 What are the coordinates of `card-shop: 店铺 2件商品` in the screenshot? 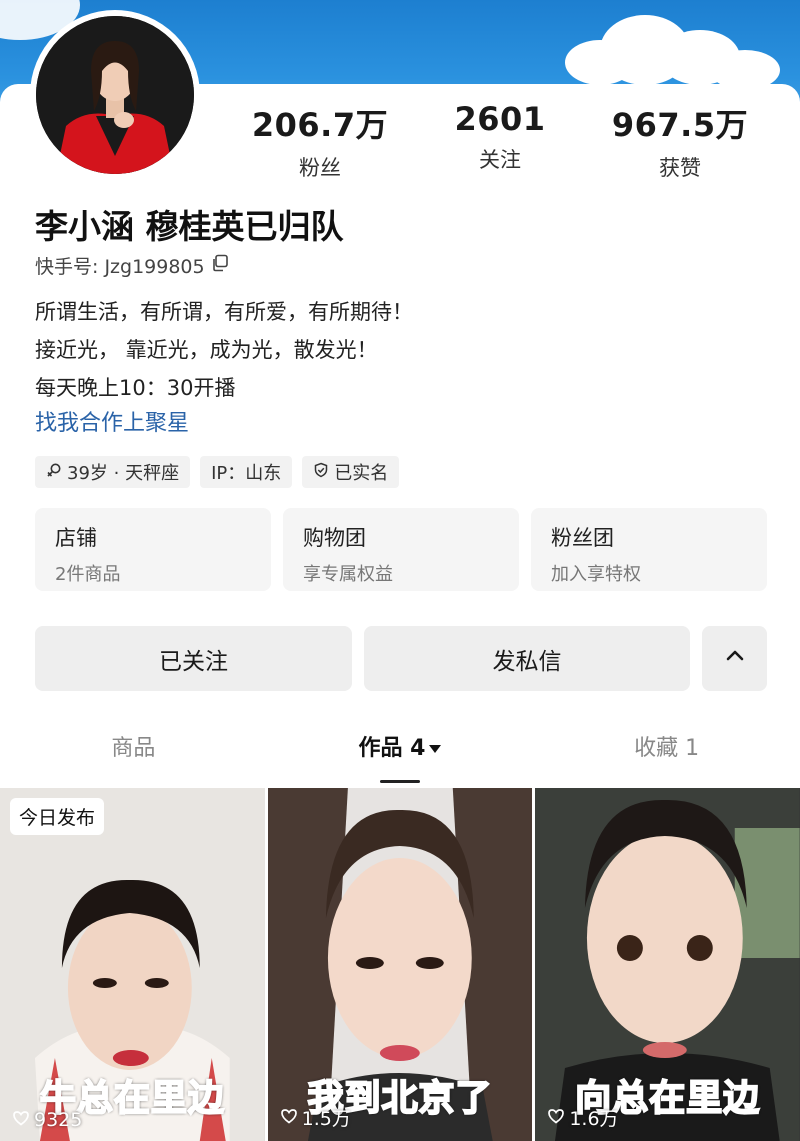 It's located at (153, 549).